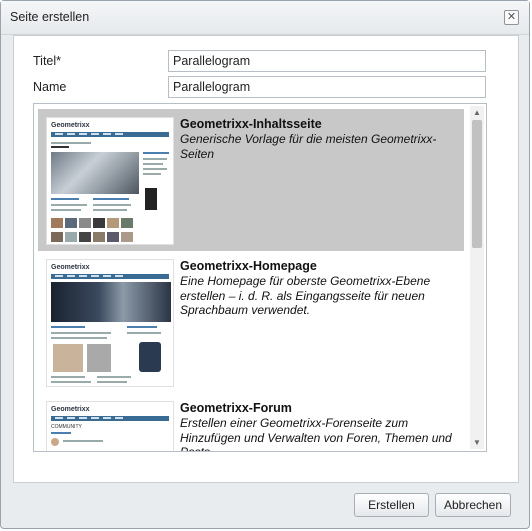 This screenshot has height=531, width=532. Describe the element at coordinates (327, 87) in the screenshot. I see `name-field` at that location.